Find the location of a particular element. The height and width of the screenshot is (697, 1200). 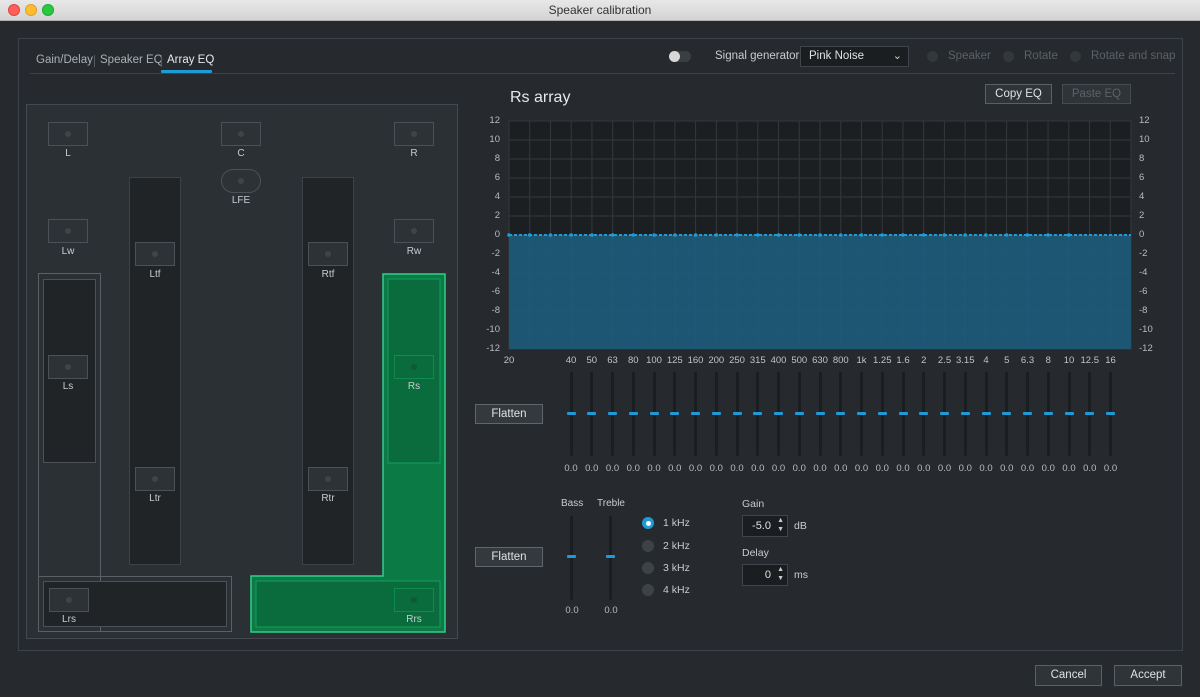

gain-value: -5.0 is located at coordinates (761, 526).